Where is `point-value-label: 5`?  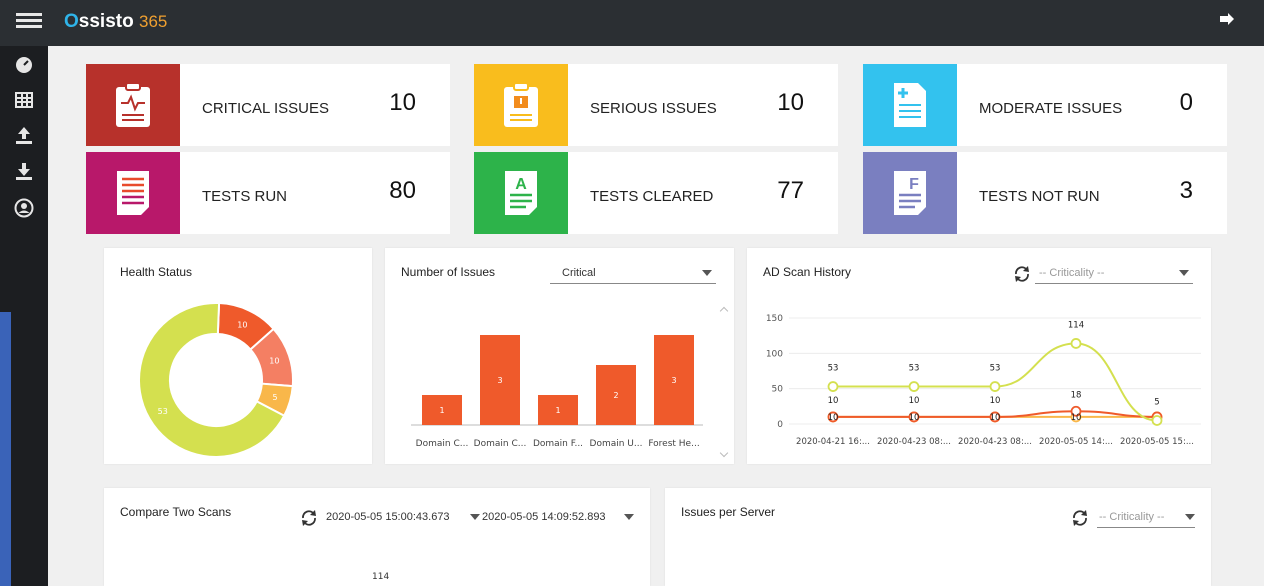 point-value-label: 5 is located at coordinates (1156, 402).